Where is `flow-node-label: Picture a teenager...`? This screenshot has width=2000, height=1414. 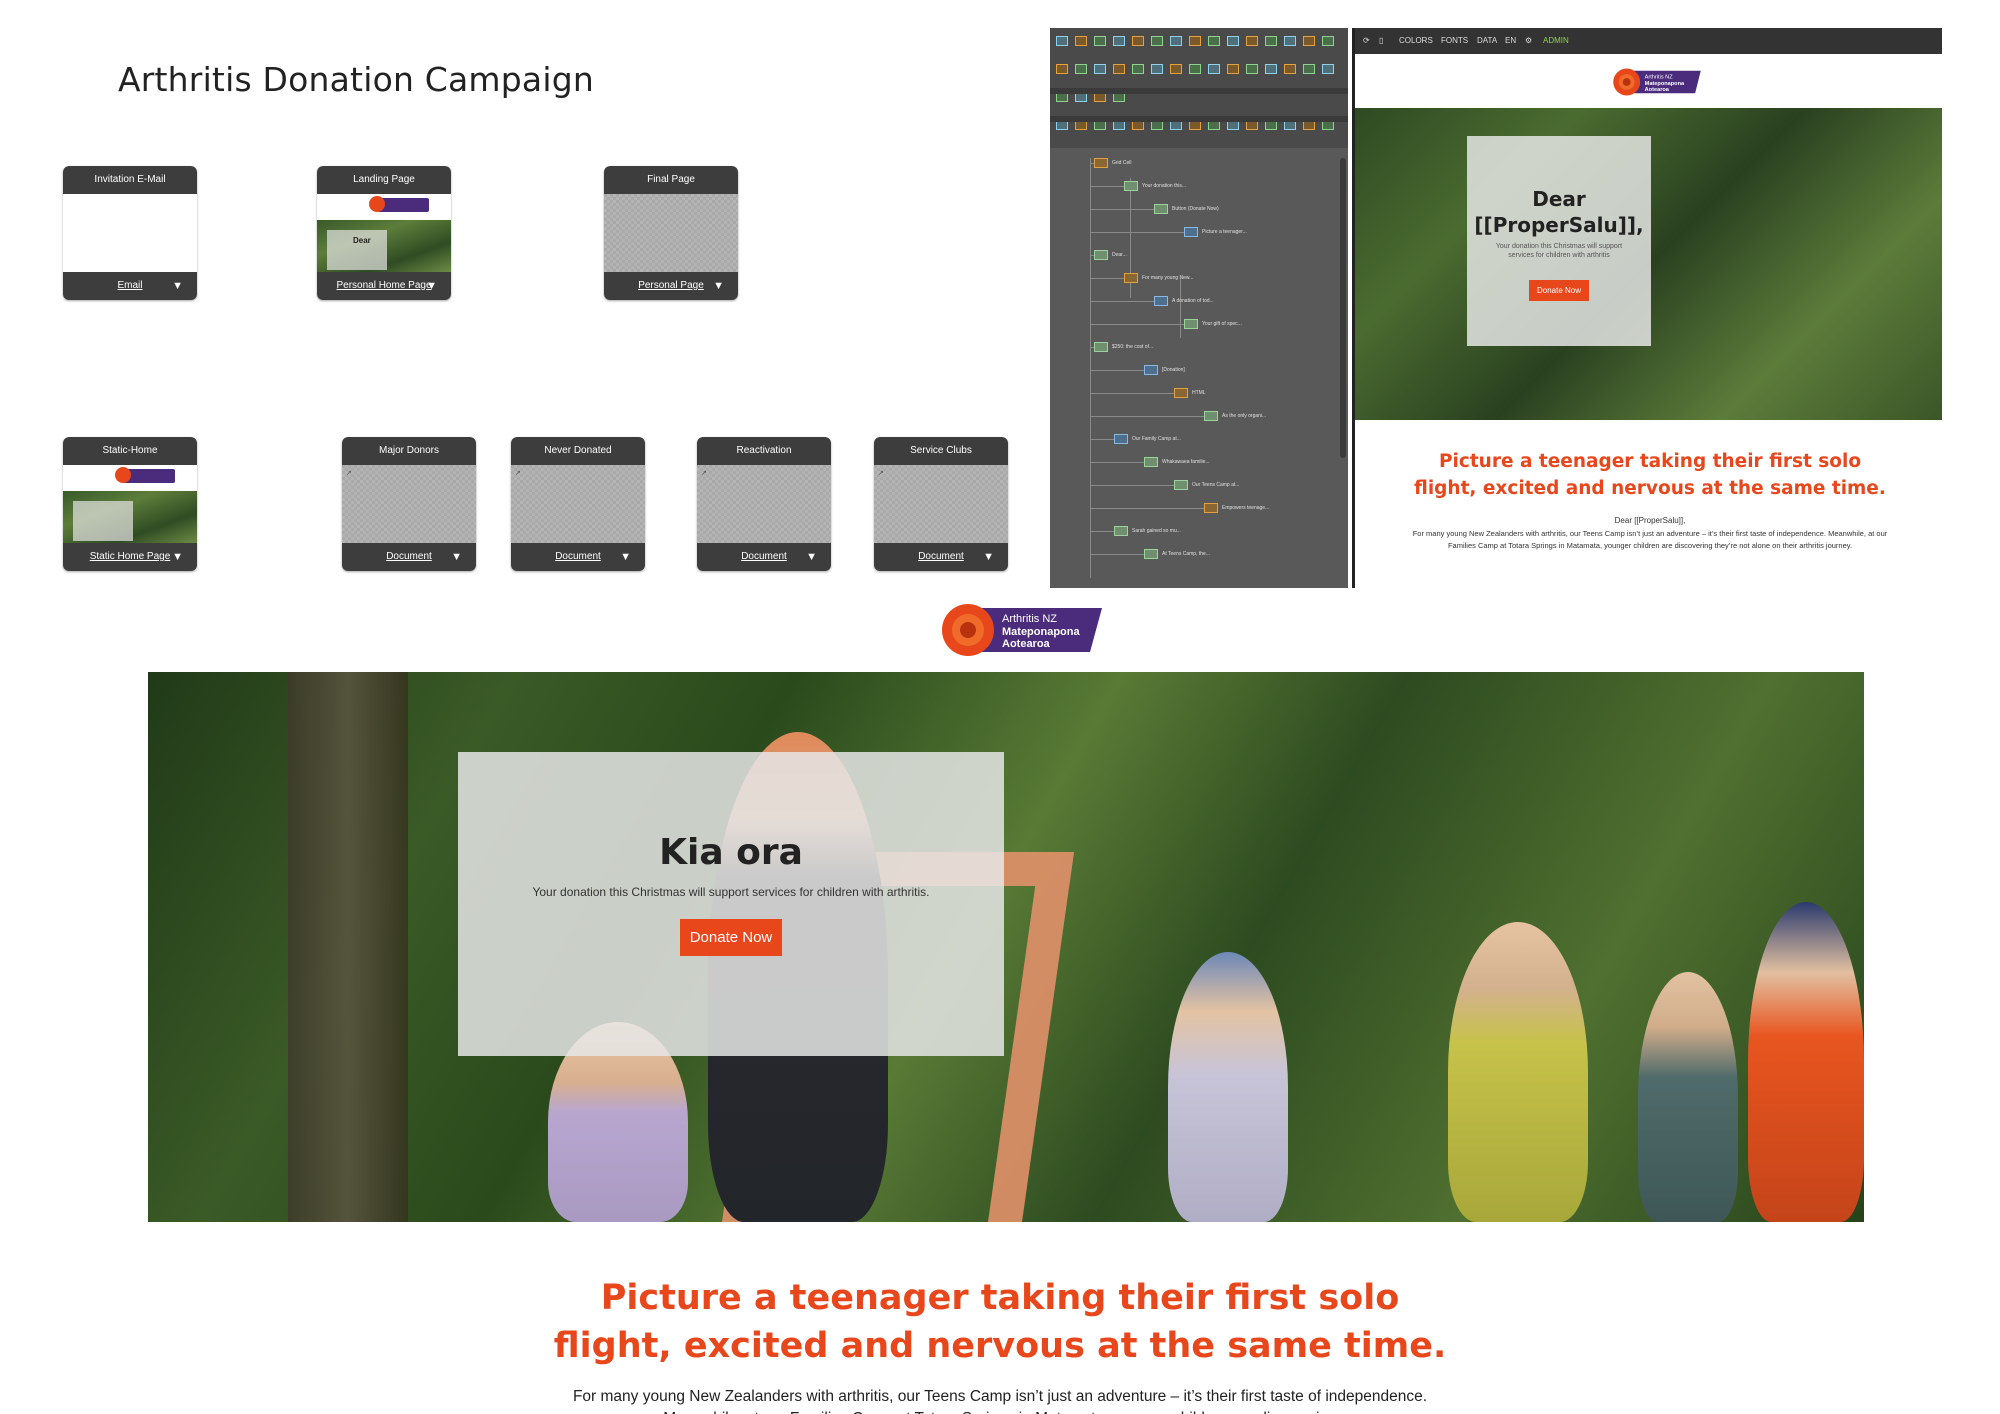 flow-node-label: Picture a teenager... is located at coordinates (1224, 232).